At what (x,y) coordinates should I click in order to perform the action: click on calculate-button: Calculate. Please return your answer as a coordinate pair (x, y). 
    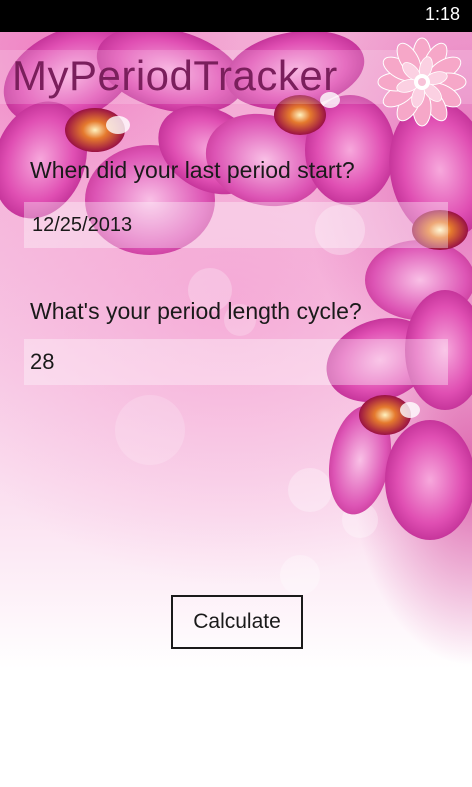
    Looking at the image, I should click on (237, 622).